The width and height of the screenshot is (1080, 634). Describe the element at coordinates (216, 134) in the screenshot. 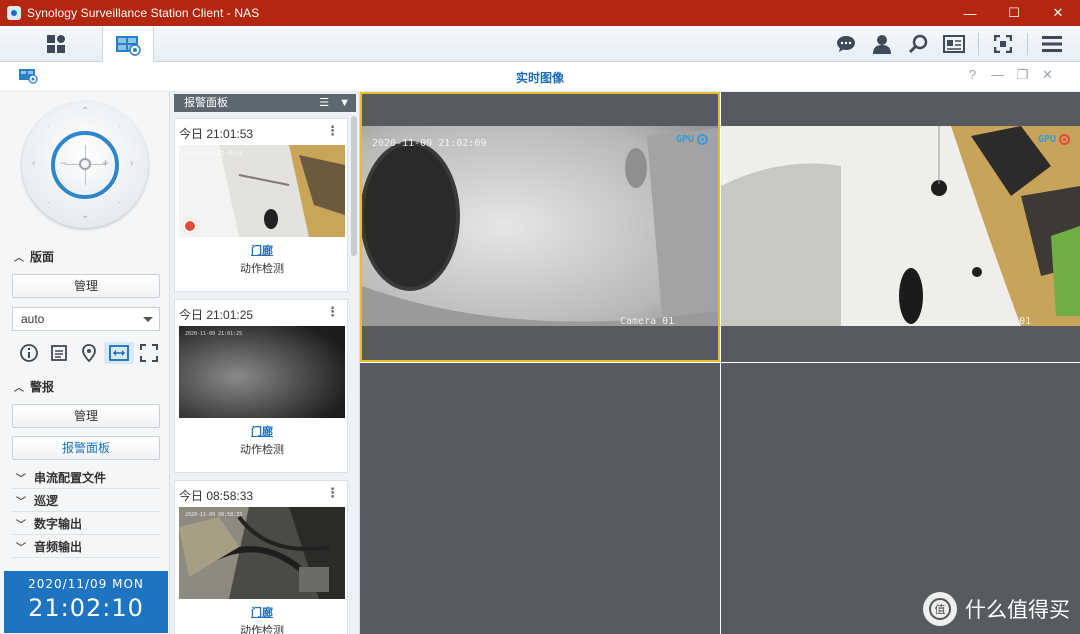

I see `alarm-time: 今日 21:01:53` at that location.